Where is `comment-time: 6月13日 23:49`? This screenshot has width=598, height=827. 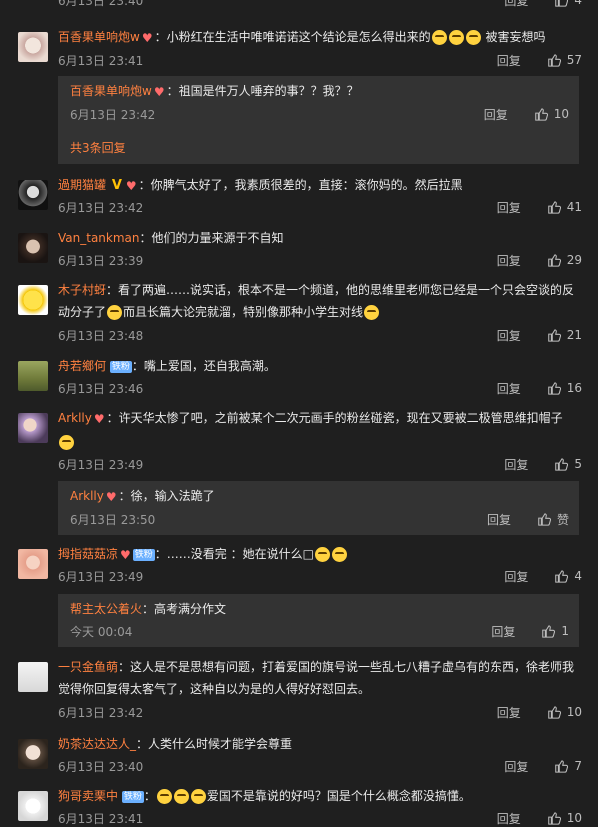 comment-time: 6月13日 23:49 is located at coordinates (101, 464).